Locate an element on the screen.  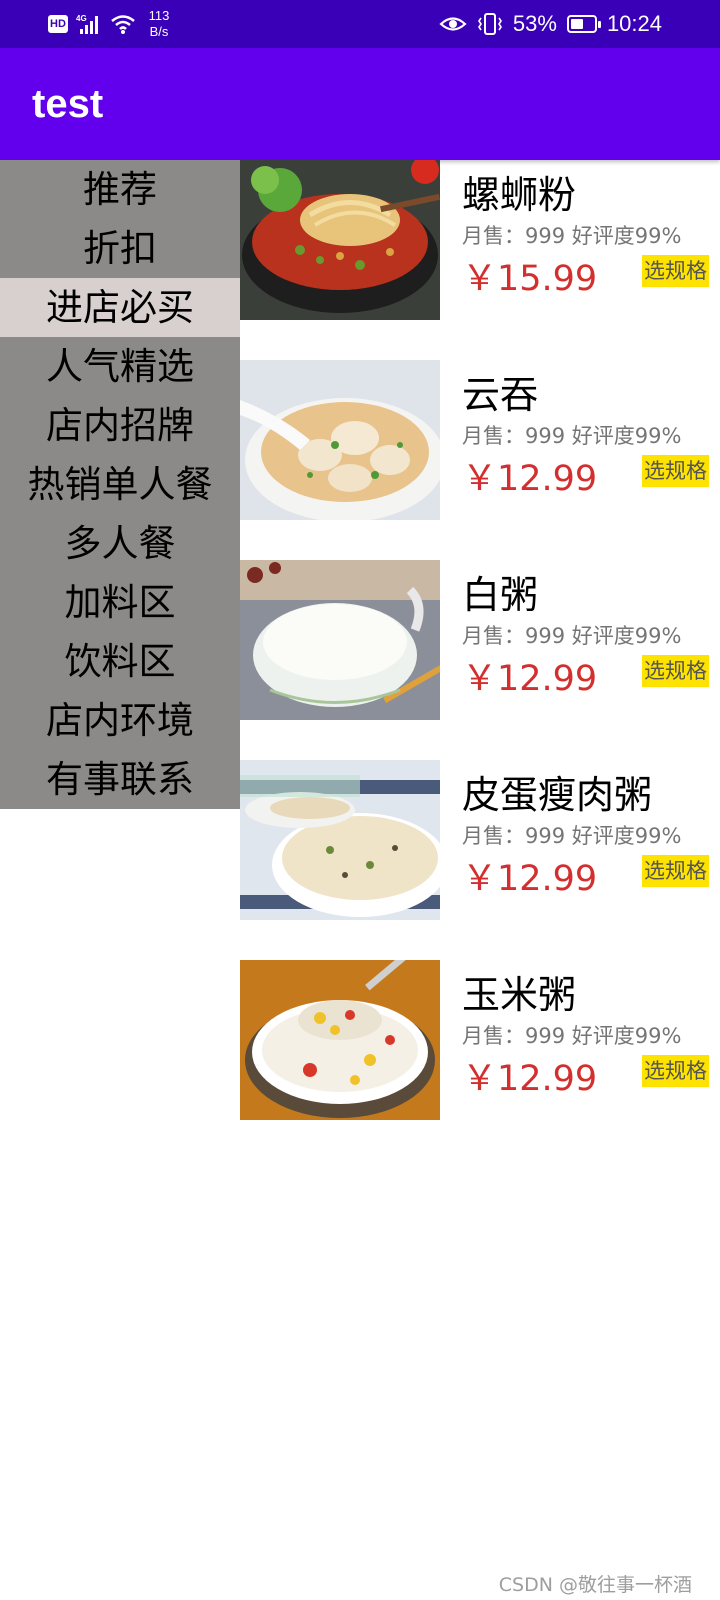
food-item-wonton: 云吞 月售：999 好评度99% ￥12.99 选规格 is located at coordinates (480, 460).